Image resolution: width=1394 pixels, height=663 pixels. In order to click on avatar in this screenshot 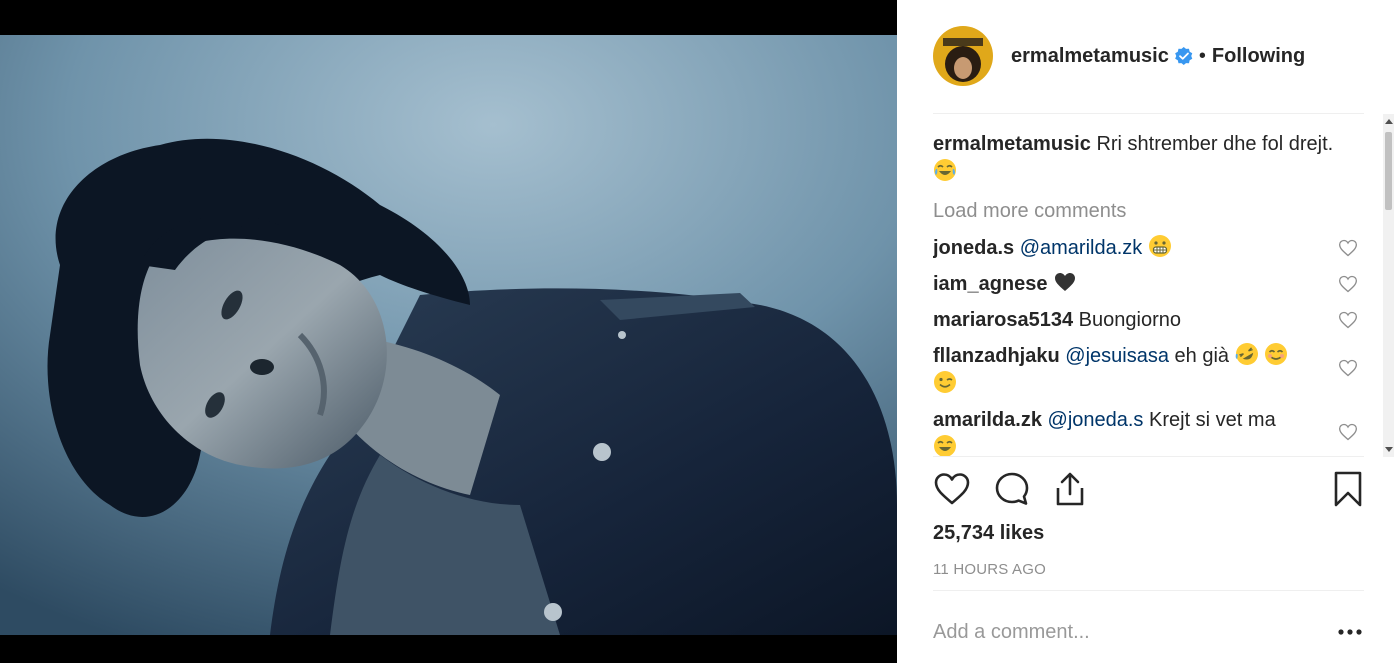, I will do `click(963, 56)`.